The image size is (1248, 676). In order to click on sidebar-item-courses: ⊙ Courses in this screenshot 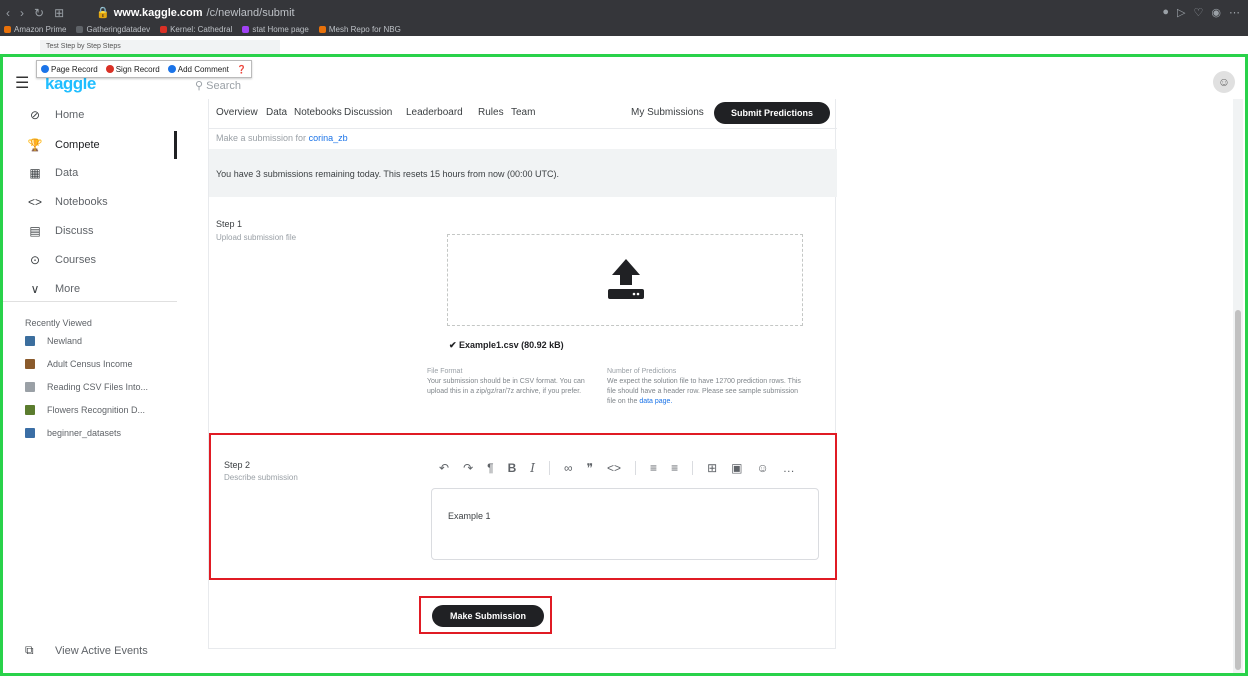, I will do `click(90, 260)`.